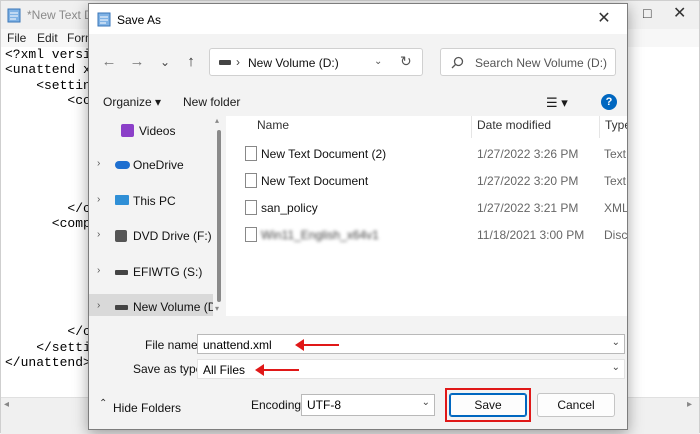 The height and width of the screenshot is (434, 700). I want to click on save-button: Save, so click(488, 405).